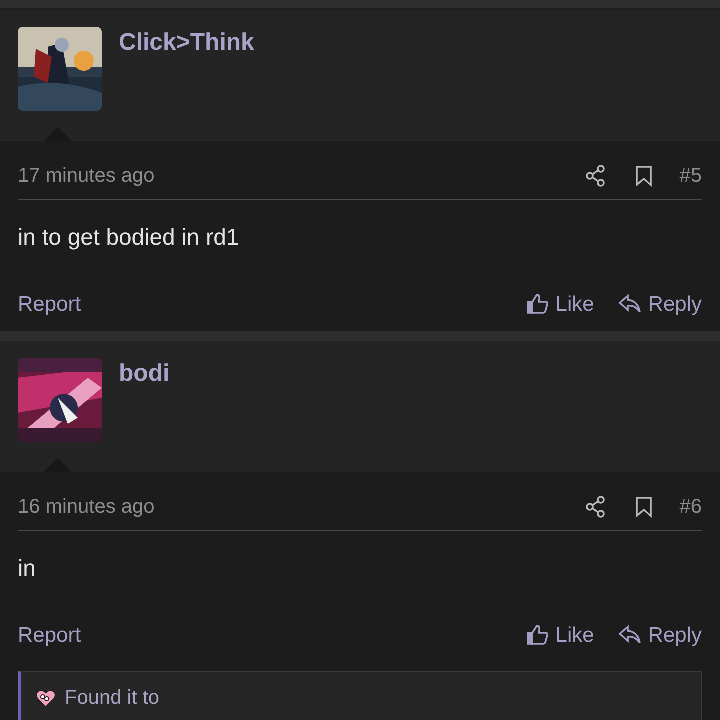 This screenshot has width=720, height=720. Describe the element at coordinates (691, 507) in the screenshot. I see `post-number-link: #6` at that location.